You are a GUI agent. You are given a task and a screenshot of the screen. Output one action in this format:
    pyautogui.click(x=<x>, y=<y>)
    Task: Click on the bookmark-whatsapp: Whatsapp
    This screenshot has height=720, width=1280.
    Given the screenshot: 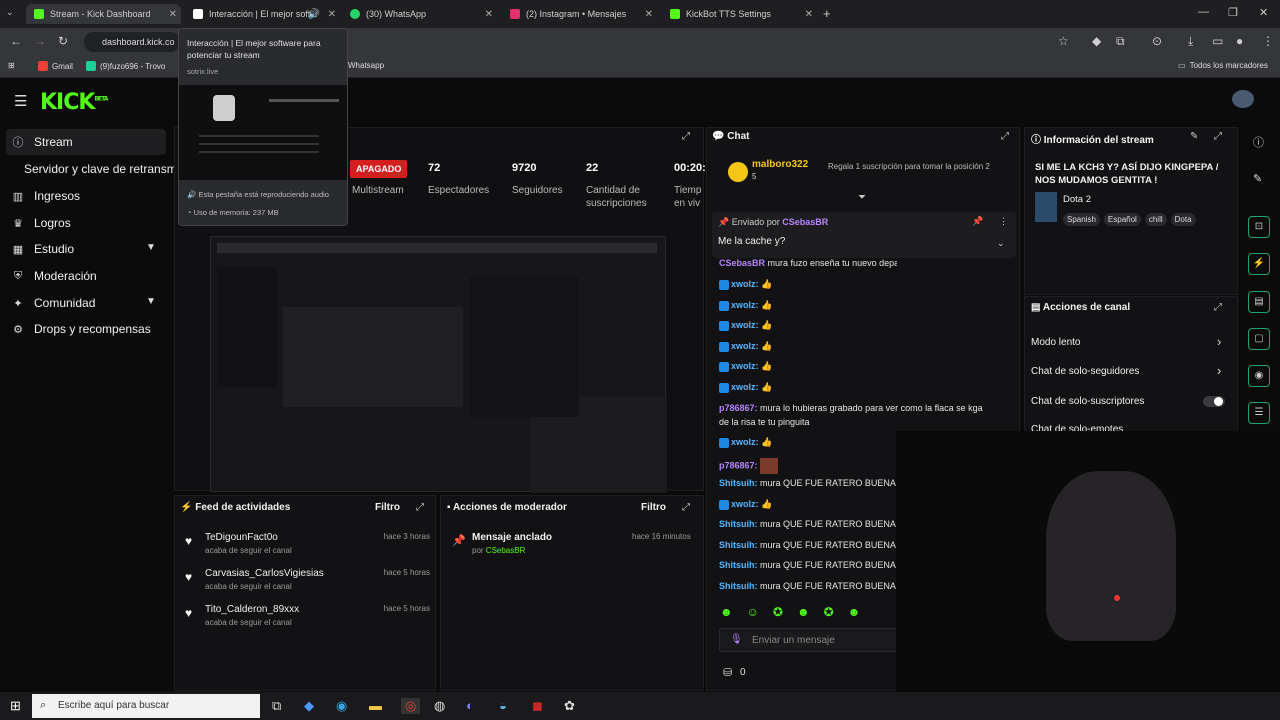 What is the action you would take?
    pyautogui.click(x=366, y=65)
    